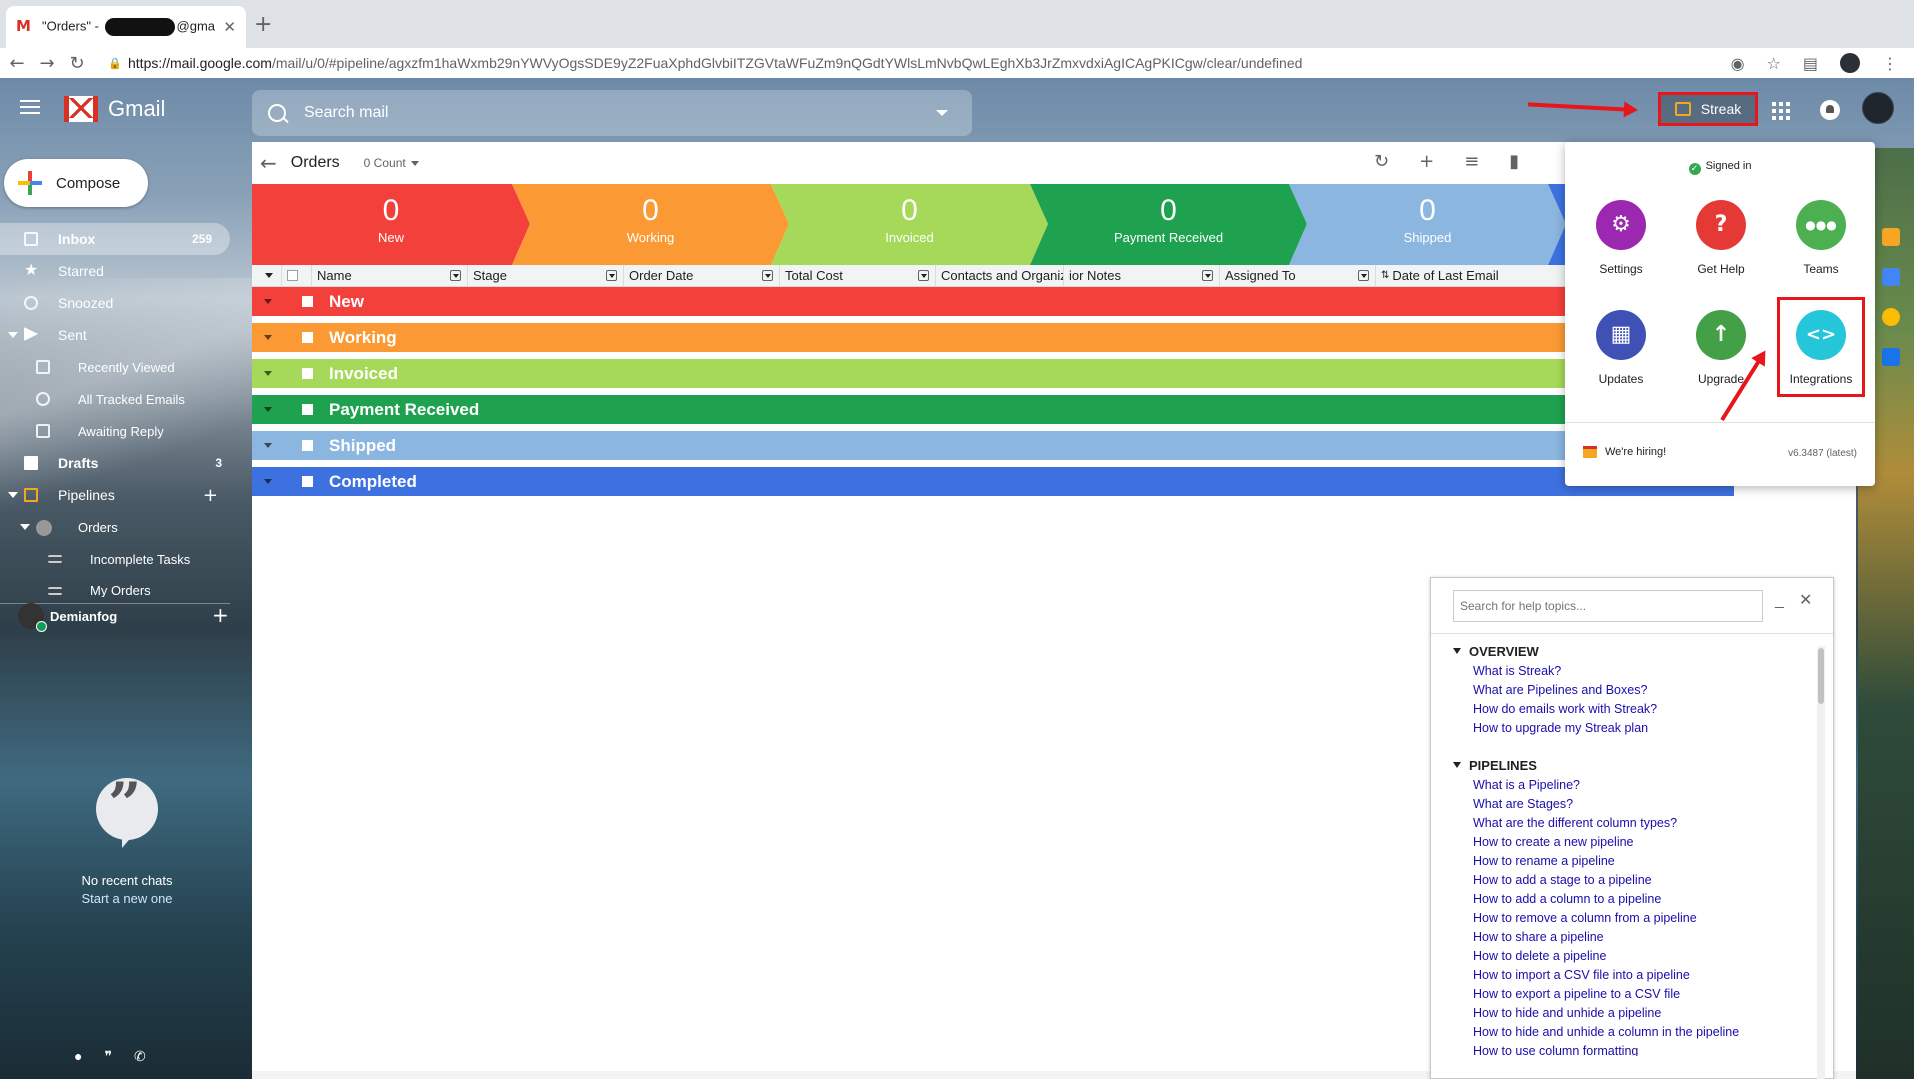  What do you see at coordinates (1628, 939) in the screenshot?
I see `help-link: How to share a pipeline` at bounding box center [1628, 939].